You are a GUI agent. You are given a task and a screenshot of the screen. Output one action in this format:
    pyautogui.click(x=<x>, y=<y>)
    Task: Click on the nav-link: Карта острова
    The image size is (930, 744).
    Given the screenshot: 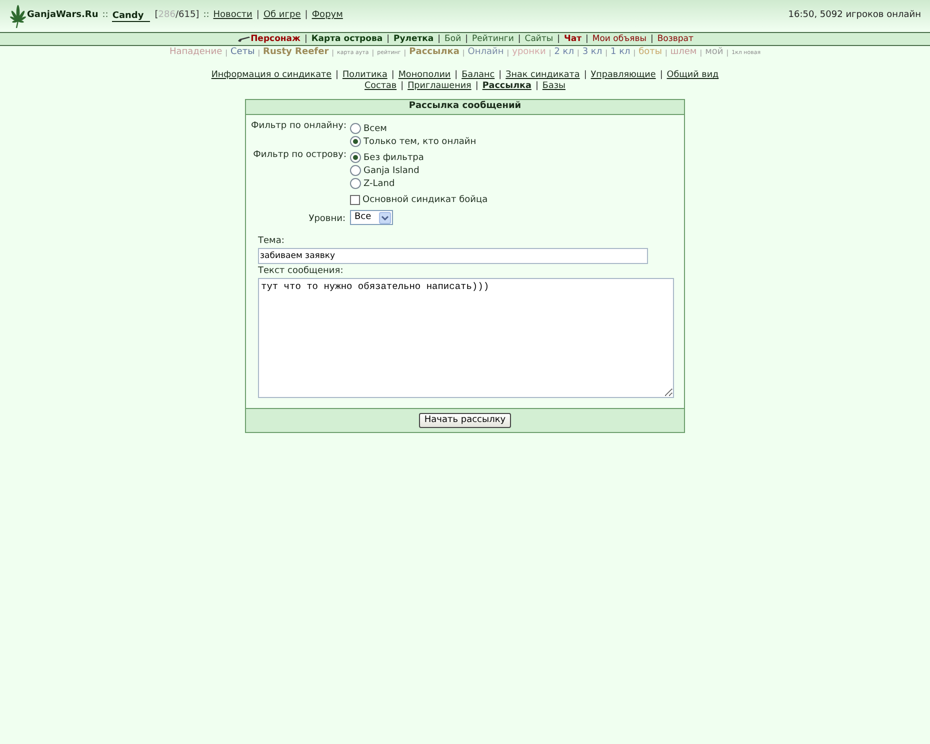 What is the action you would take?
    pyautogui.click(x=347, y=39)
    